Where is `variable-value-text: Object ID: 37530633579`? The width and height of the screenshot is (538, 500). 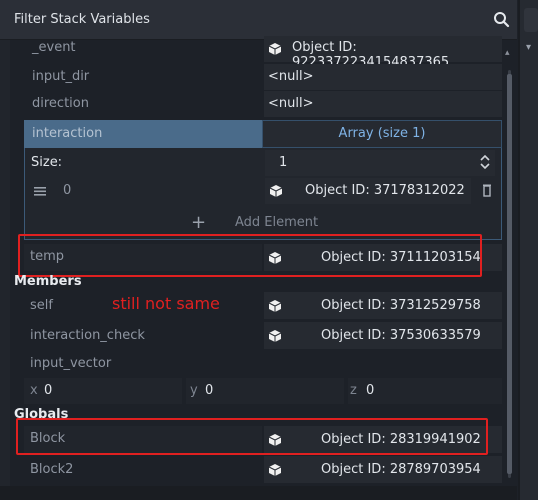
variable-value-text: Object ID: 37530633579 is located at coordinates (401, 335).